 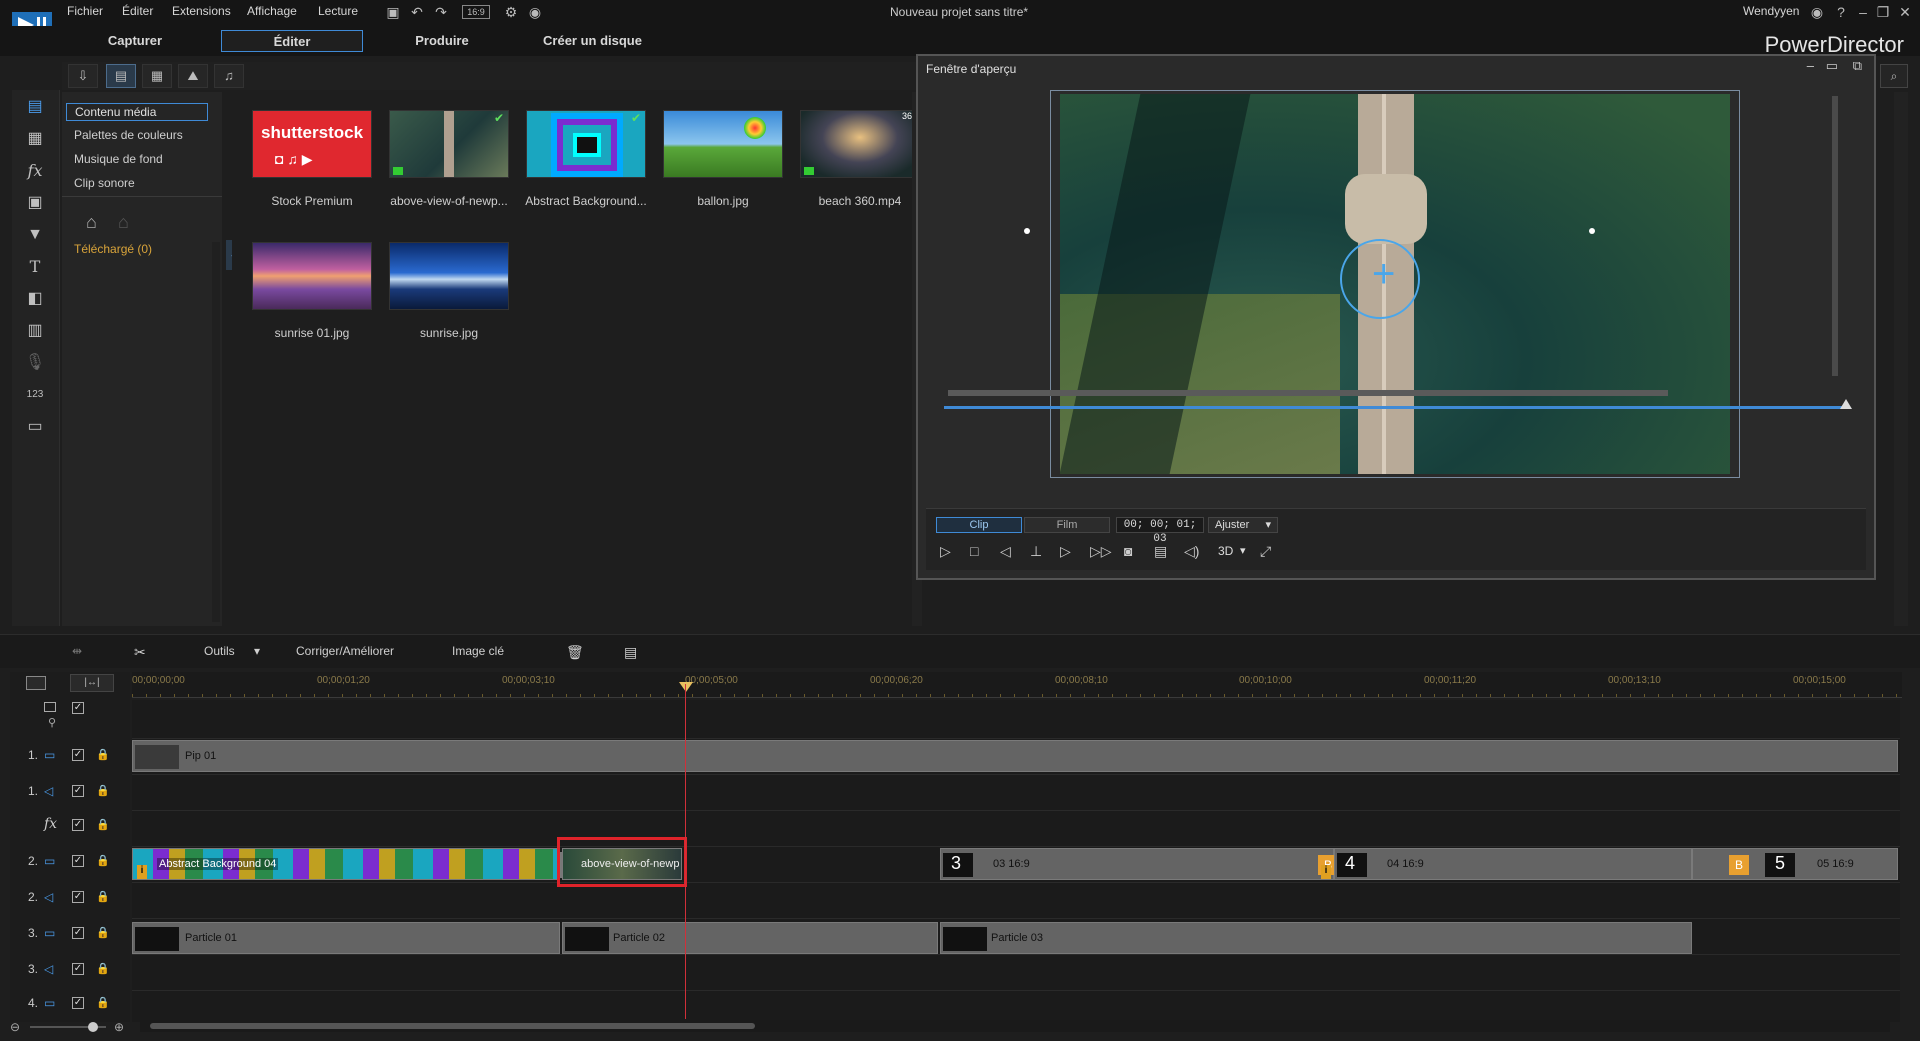 What do you see at coordinates (476, 12) in the screenshot?
I see `aspect-ratio-select: 16:9` at bounding box center [476, 12].